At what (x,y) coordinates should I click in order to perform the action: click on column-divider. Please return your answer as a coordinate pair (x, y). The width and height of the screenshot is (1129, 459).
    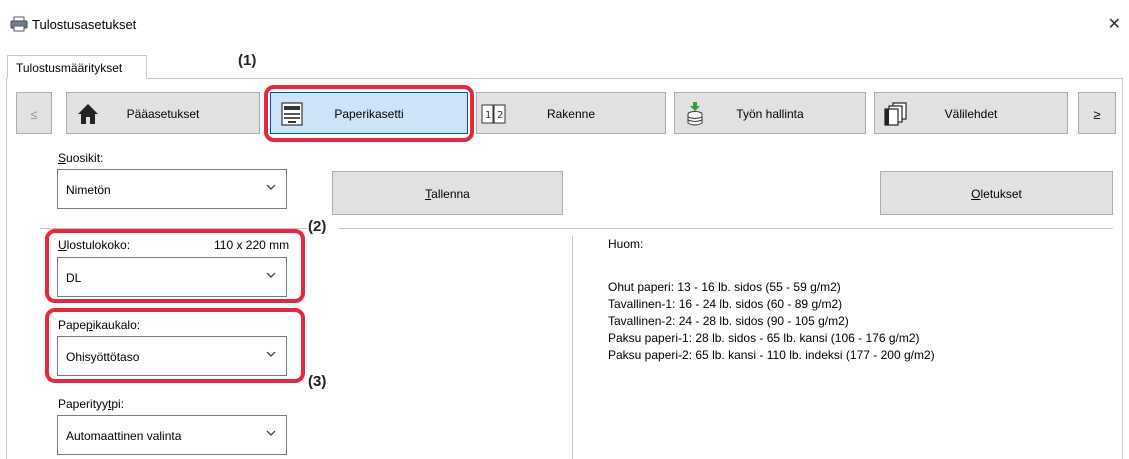
    Looking at the image, I should click on (572, 347).